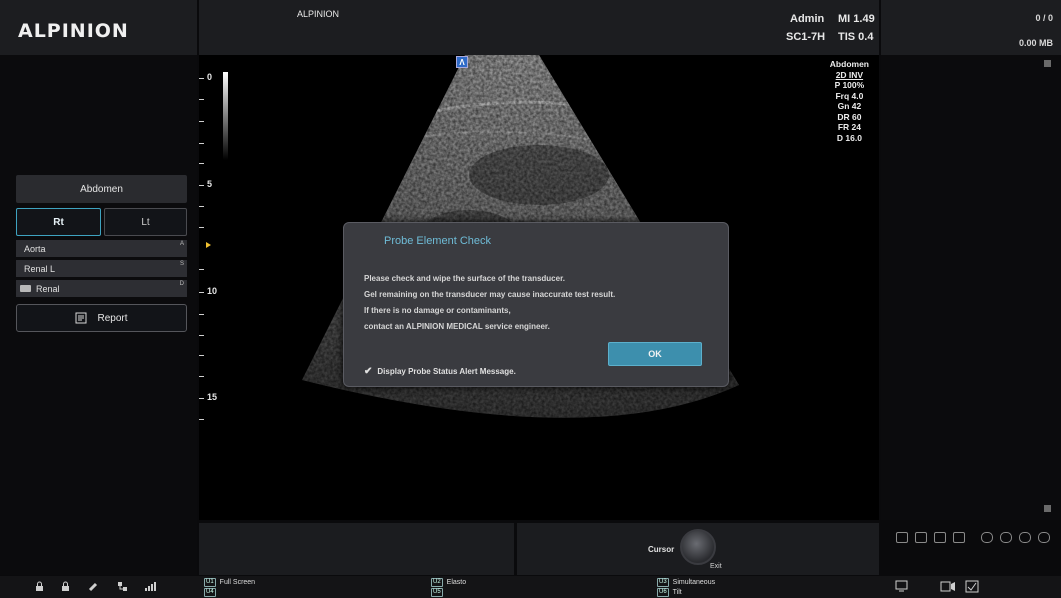 This screenshot has width=1061, height=598. I want to click on dual-layout-icon, so click(959, 537).